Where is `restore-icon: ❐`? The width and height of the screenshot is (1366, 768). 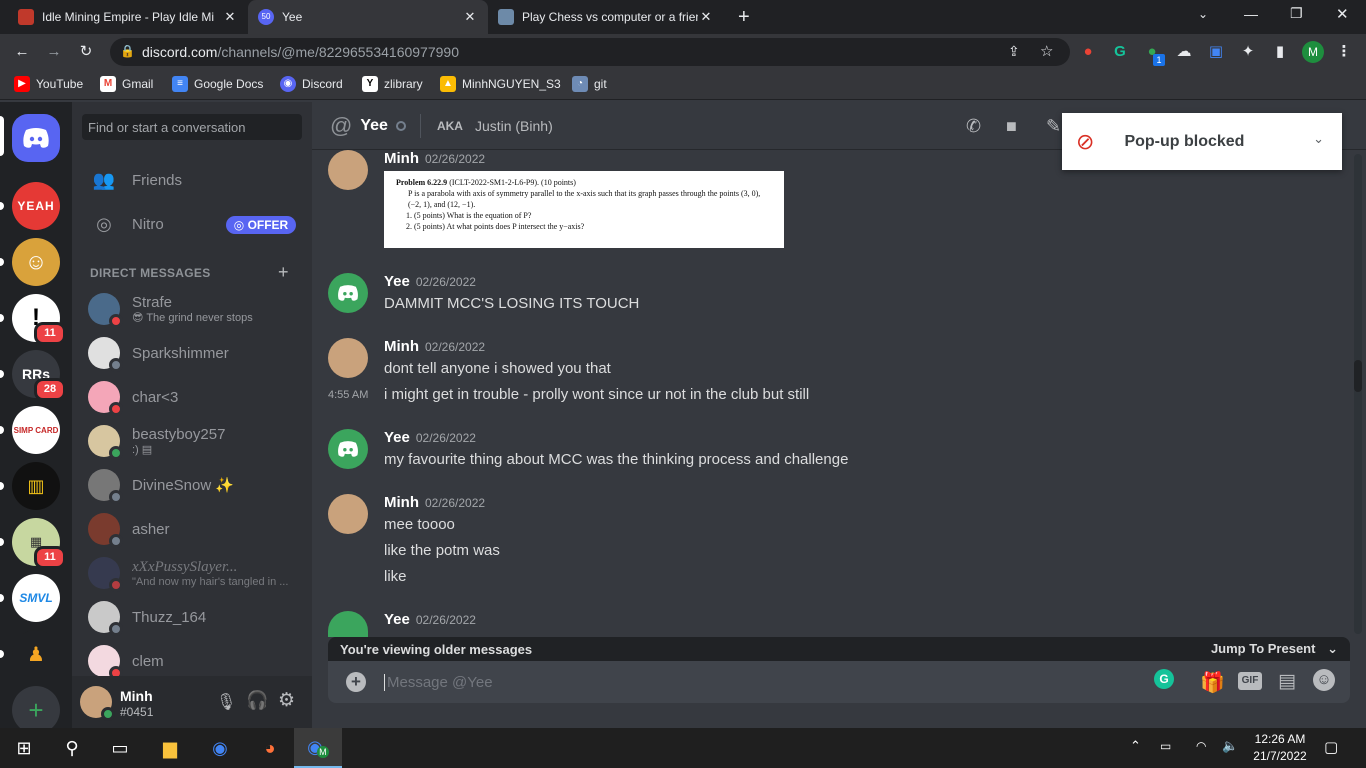 restore-icon: ❐ is located at coordinates (1296, 13).